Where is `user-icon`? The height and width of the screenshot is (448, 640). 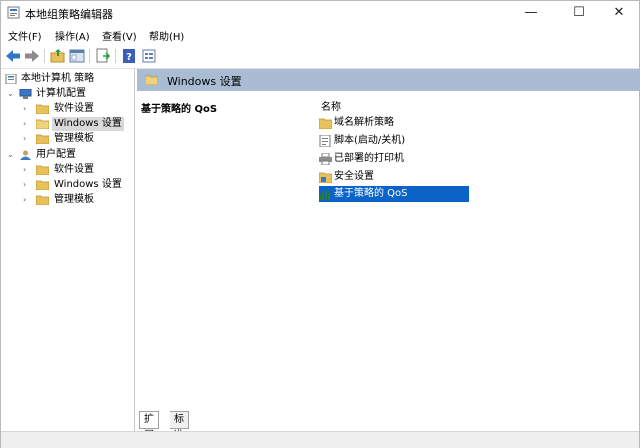
user-icon is located at coordinates (25, 155).